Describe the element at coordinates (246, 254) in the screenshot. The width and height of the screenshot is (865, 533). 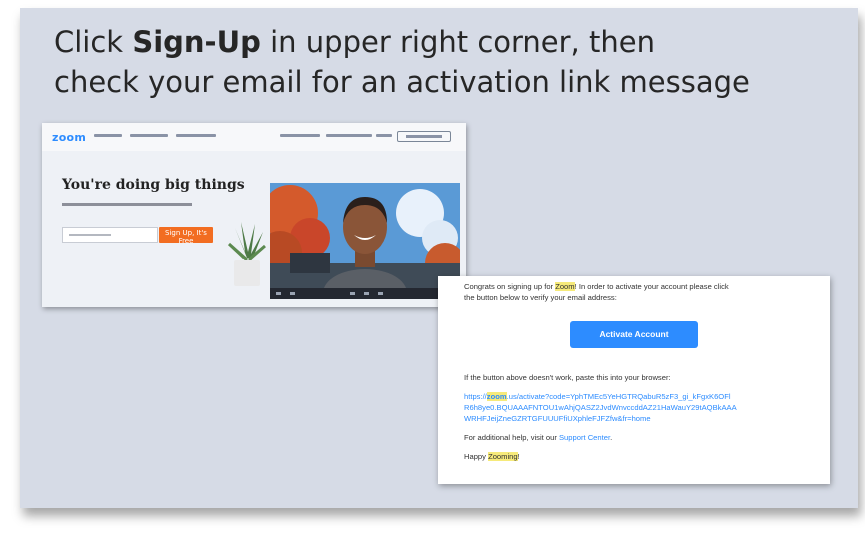
I see `plant-image` at that location.